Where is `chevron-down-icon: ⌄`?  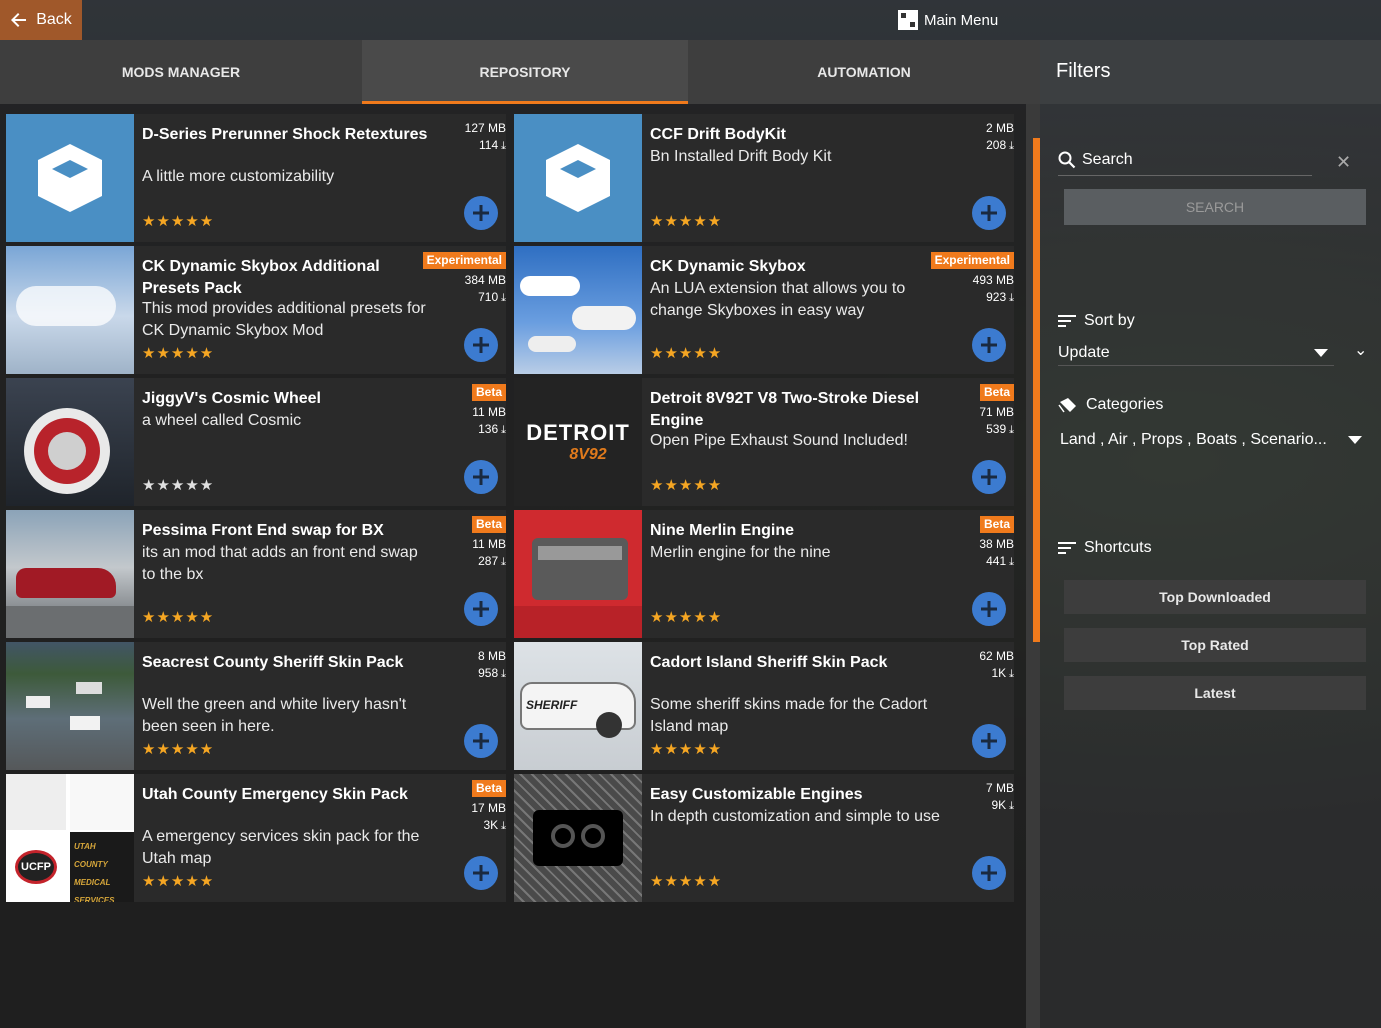
chevron-down-icon: ⌄ is located at coordinates (1360, 350).